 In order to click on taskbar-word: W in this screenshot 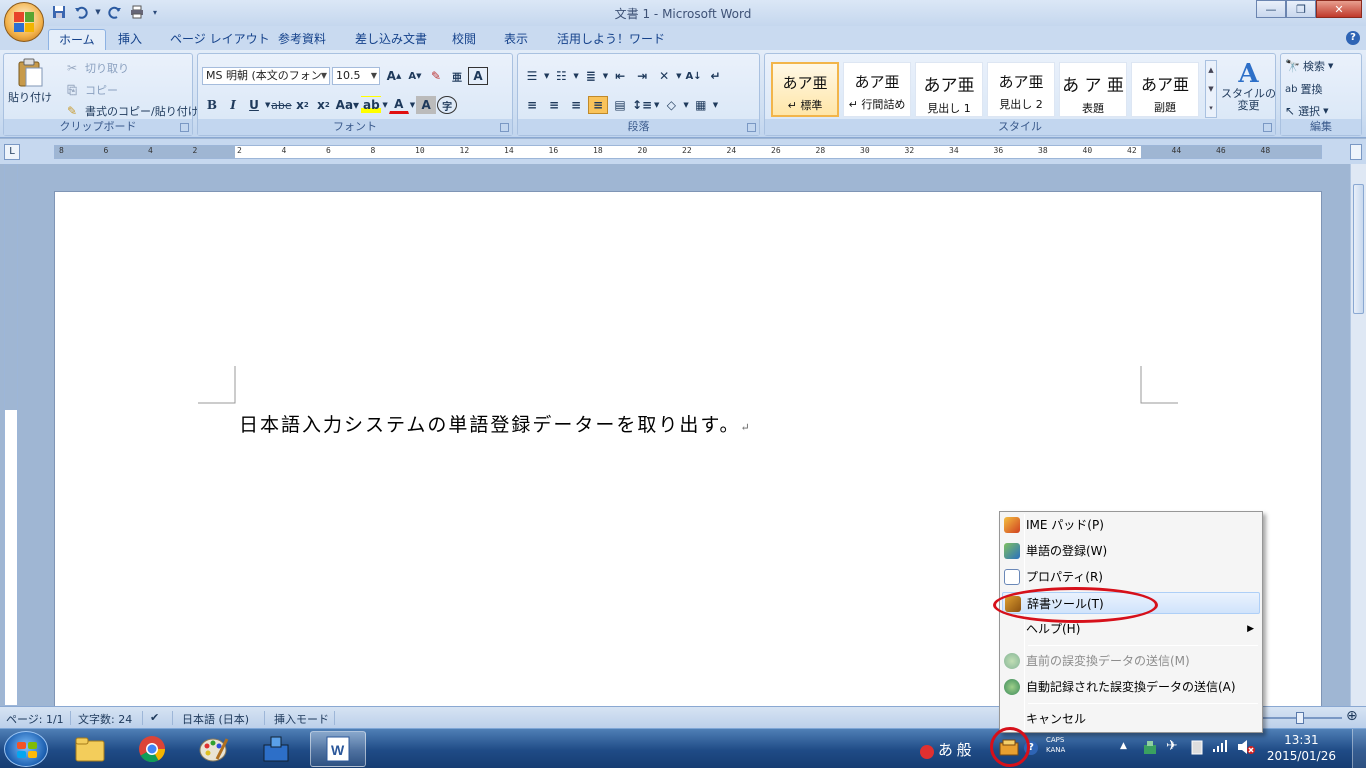, I will do `click(338, 749)`.